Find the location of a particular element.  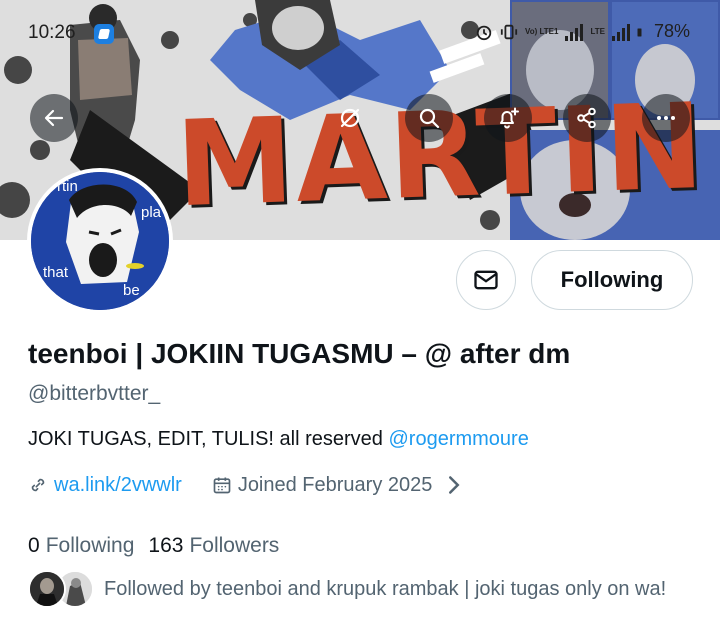

more-button is located at coordinates (666, 118).